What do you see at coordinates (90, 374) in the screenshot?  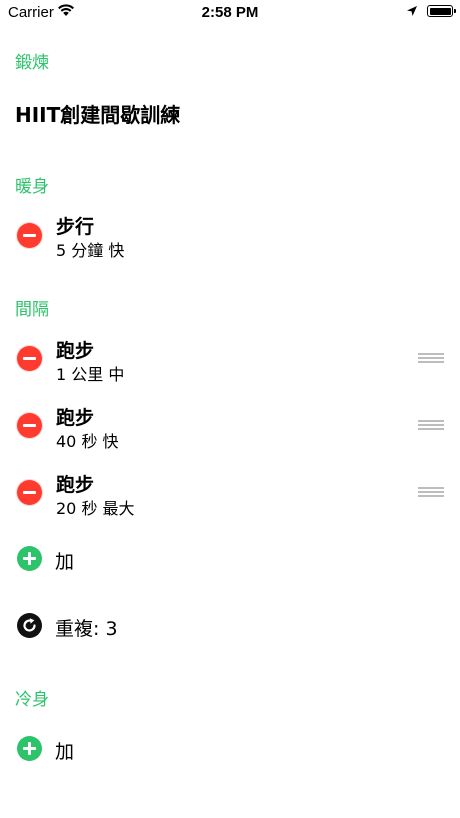 I see `item-detail: 1 公里 中` at bounding box center [90, 374].